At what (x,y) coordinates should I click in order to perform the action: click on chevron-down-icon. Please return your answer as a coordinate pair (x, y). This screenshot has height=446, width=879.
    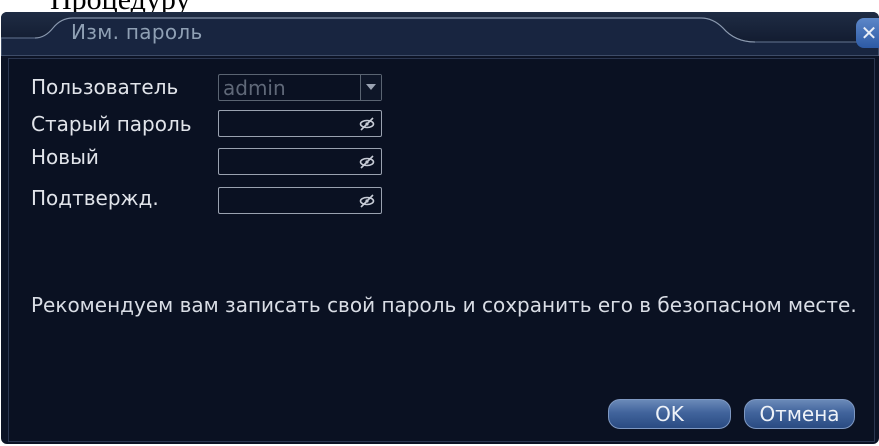
    Looking at the image, I should click on (371, 87).